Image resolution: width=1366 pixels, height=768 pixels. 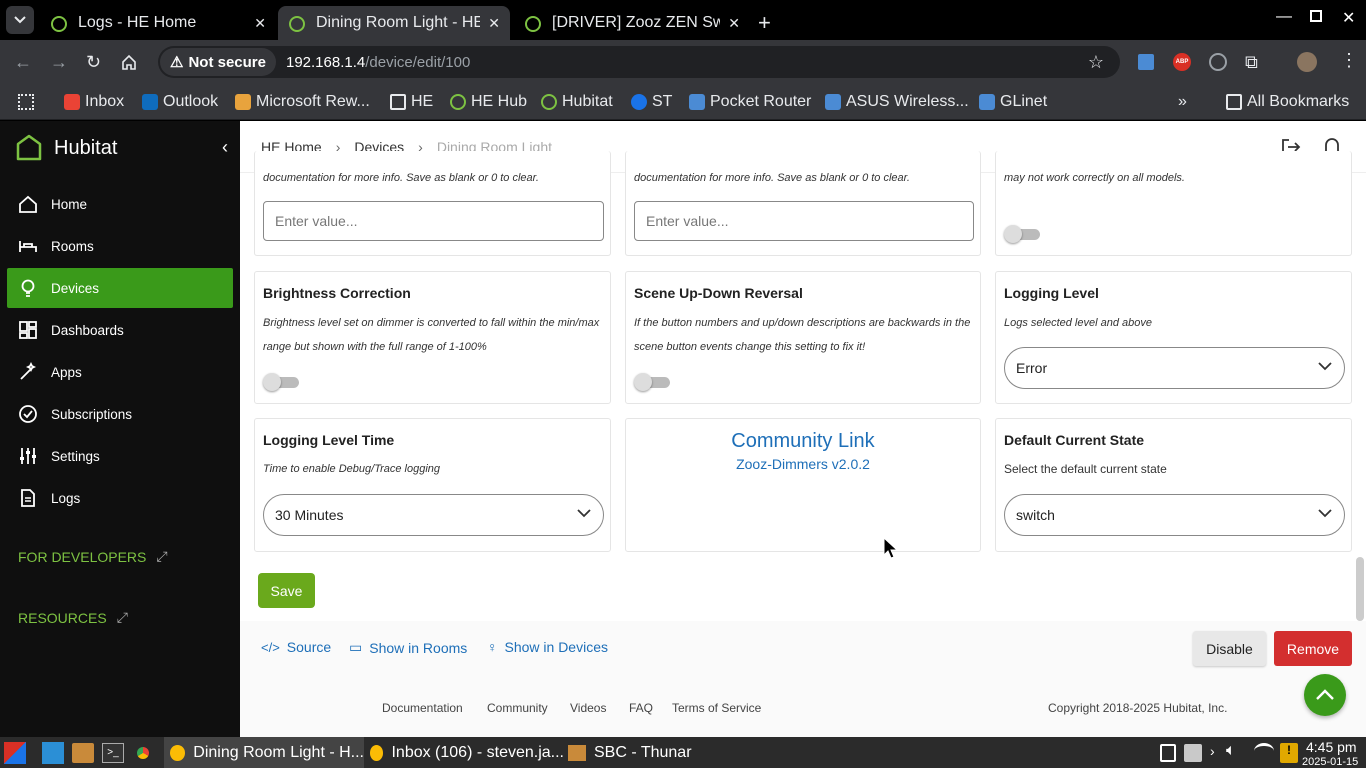 What do you see at coordinates (94, 102) in the screenshot?
I see `bookmark-item: Inbox` at bounding box center [94, 102].